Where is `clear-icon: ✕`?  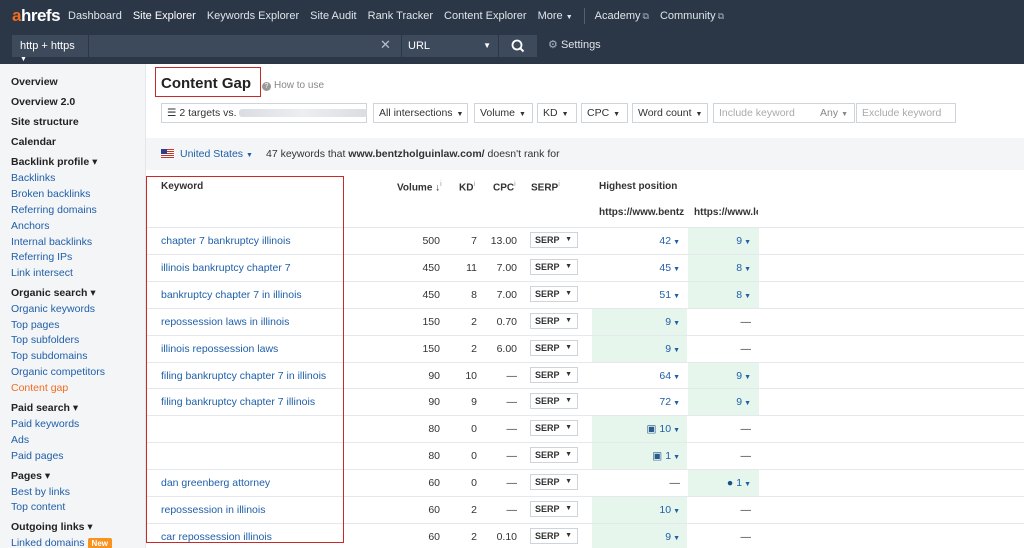 clear-icon: ✕ is located at coordinates (385, 45).